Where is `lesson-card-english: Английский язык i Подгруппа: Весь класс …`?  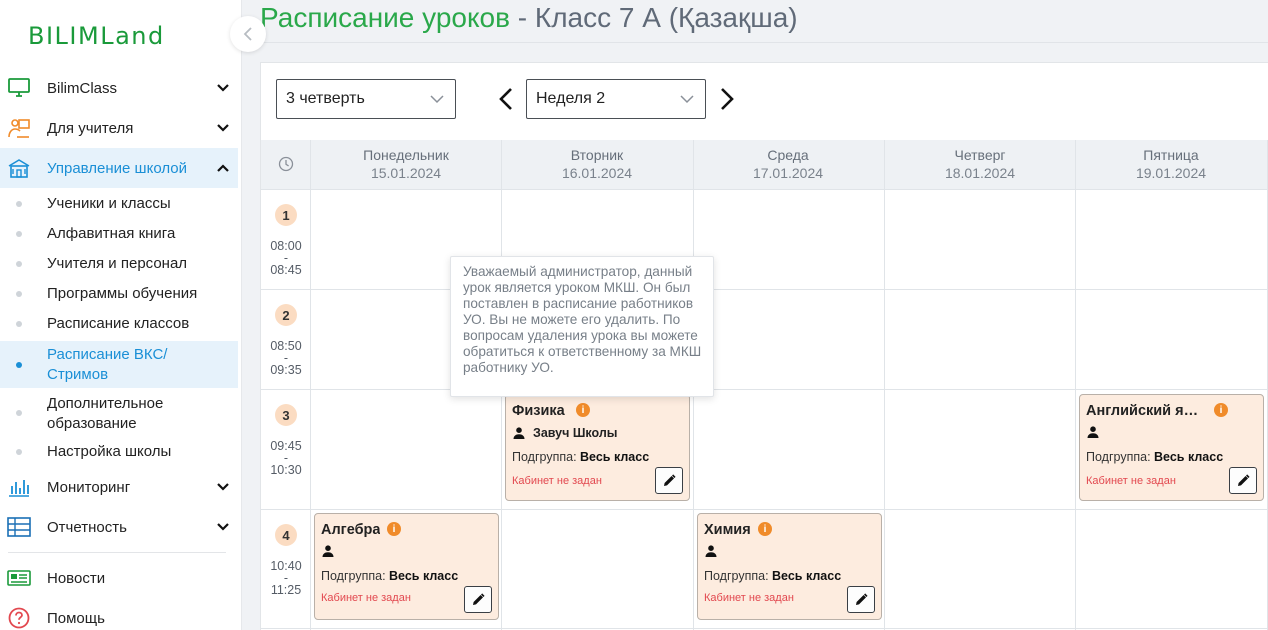
lesson-card-english: Английский язык i Подгруппа: Весь класс … is located at coordinates (1171, 447).